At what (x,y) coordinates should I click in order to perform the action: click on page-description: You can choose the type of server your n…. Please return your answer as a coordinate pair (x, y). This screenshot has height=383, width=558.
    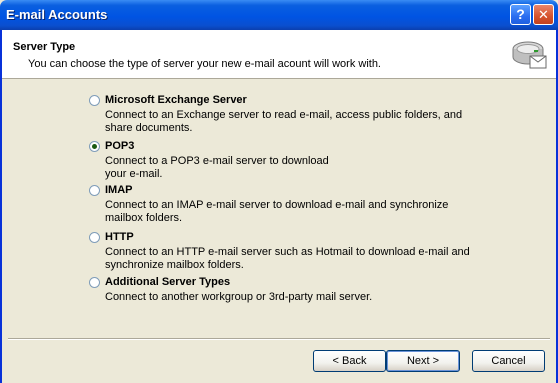
    Looking at the image, I should click on (204, 64).